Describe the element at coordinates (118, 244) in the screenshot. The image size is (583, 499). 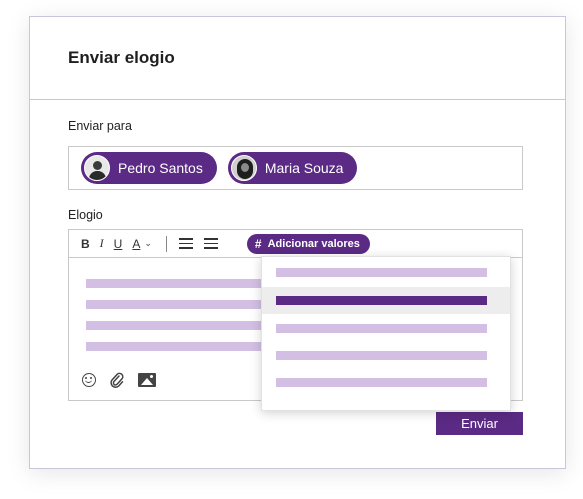
I see `underline-button: U` at that location.